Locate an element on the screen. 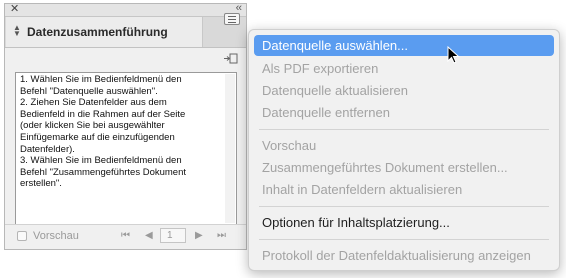  panel-menu-button is located at coordinates (232, 19).